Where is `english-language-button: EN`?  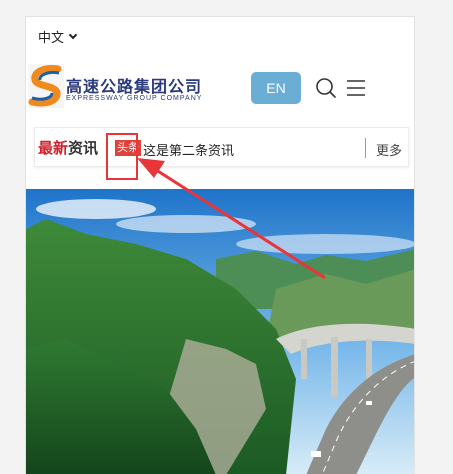 english-language-button: EN is located at coordinates (276, 88).